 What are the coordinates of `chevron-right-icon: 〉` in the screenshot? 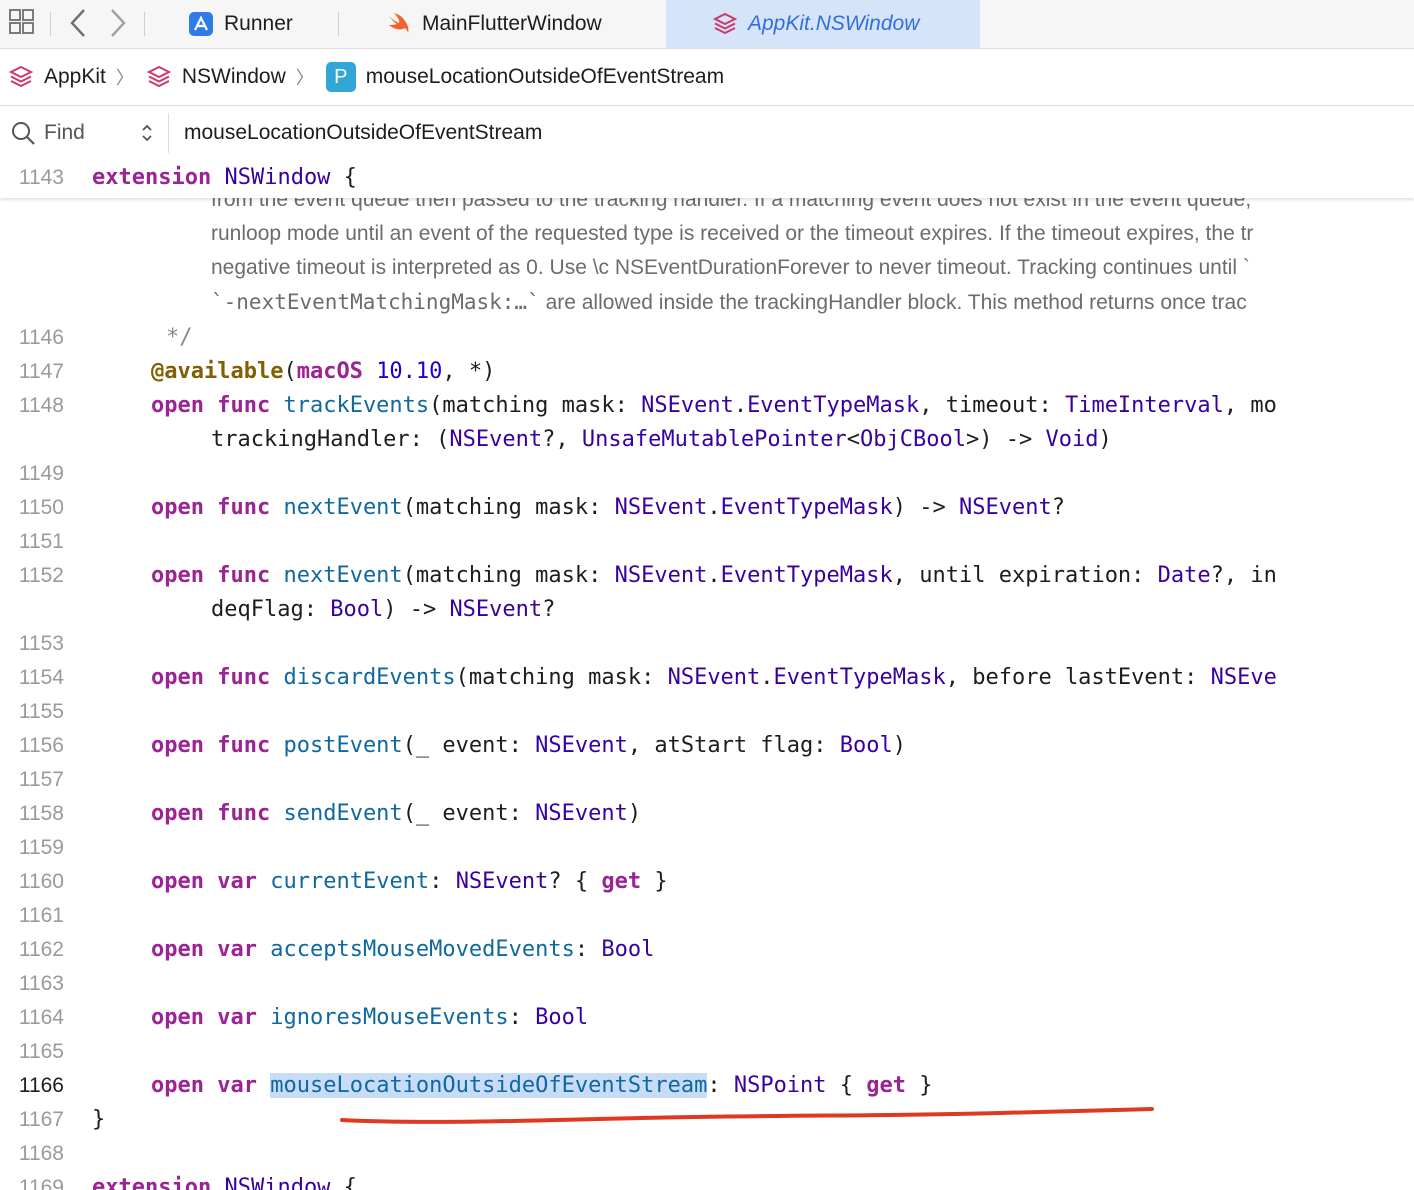 It's located at (304, 78).